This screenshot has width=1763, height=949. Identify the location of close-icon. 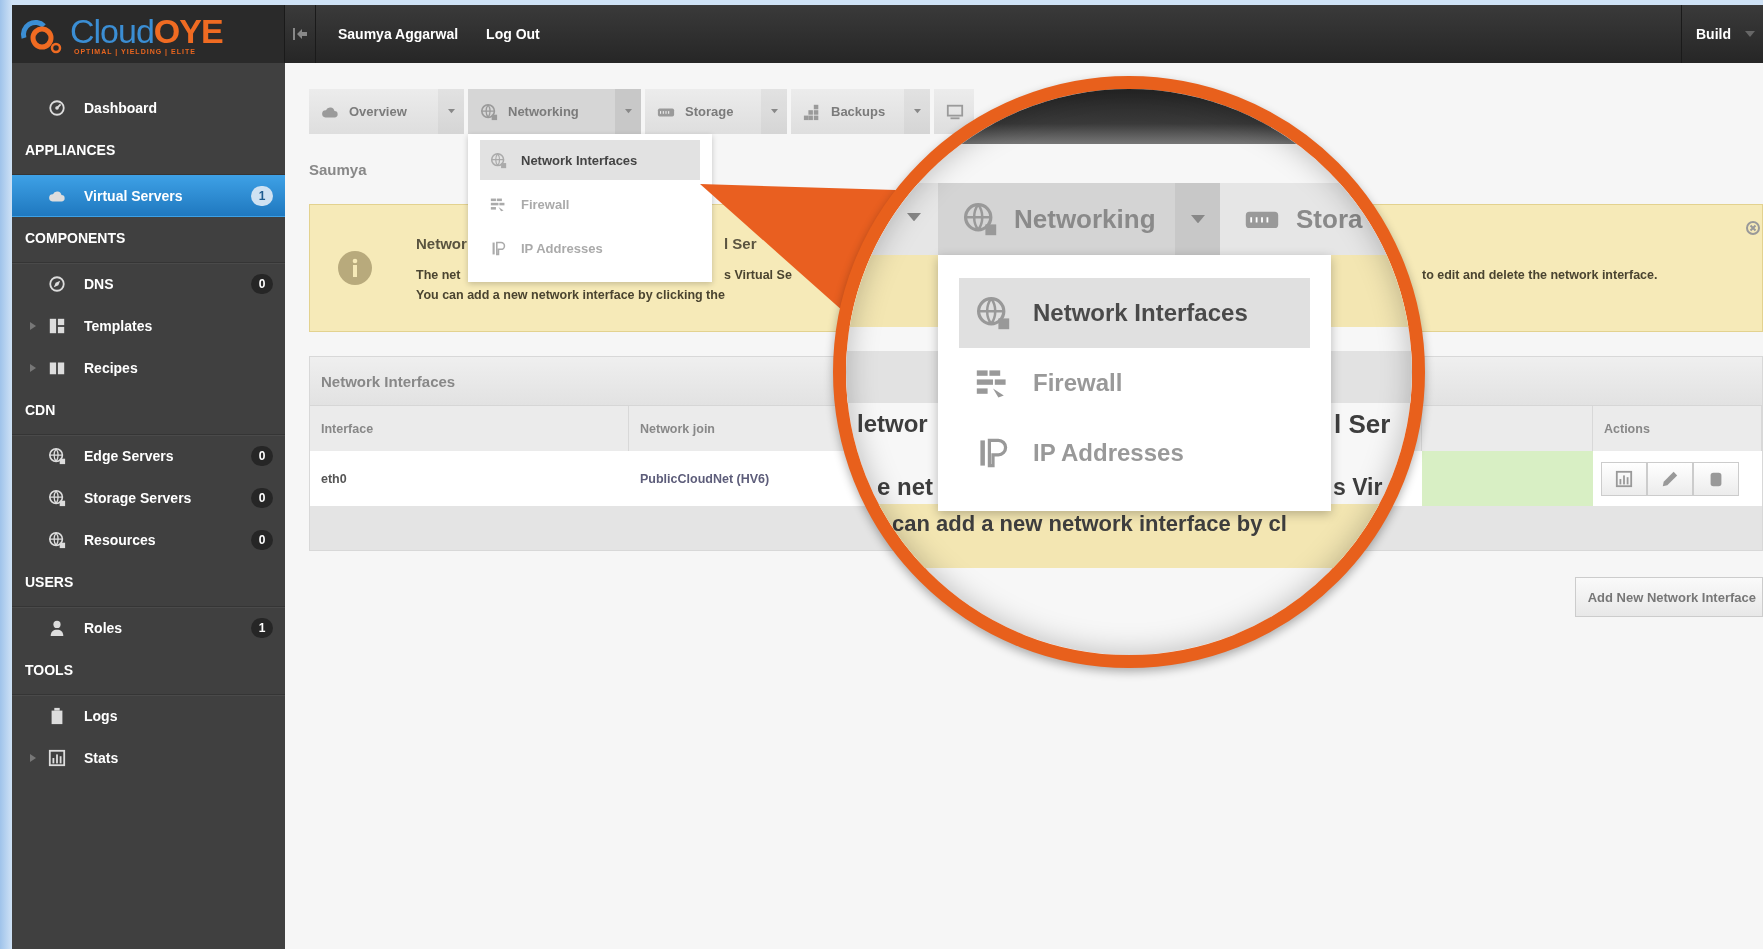
(1753, 228).